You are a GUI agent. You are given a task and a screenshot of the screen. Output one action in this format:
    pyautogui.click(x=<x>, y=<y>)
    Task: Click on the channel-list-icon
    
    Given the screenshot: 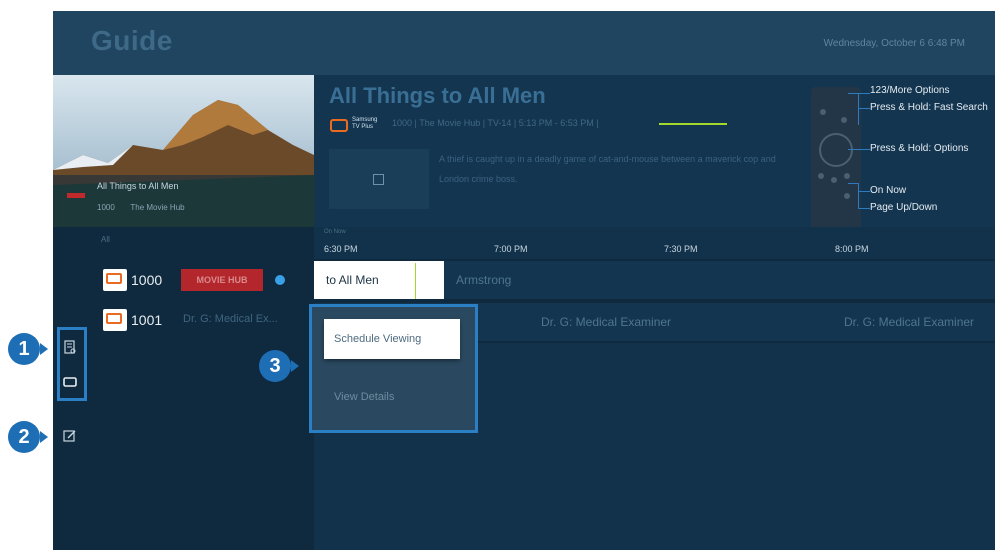 What is the action you would take?
    pyautogui.click(x=70, y=382)
    